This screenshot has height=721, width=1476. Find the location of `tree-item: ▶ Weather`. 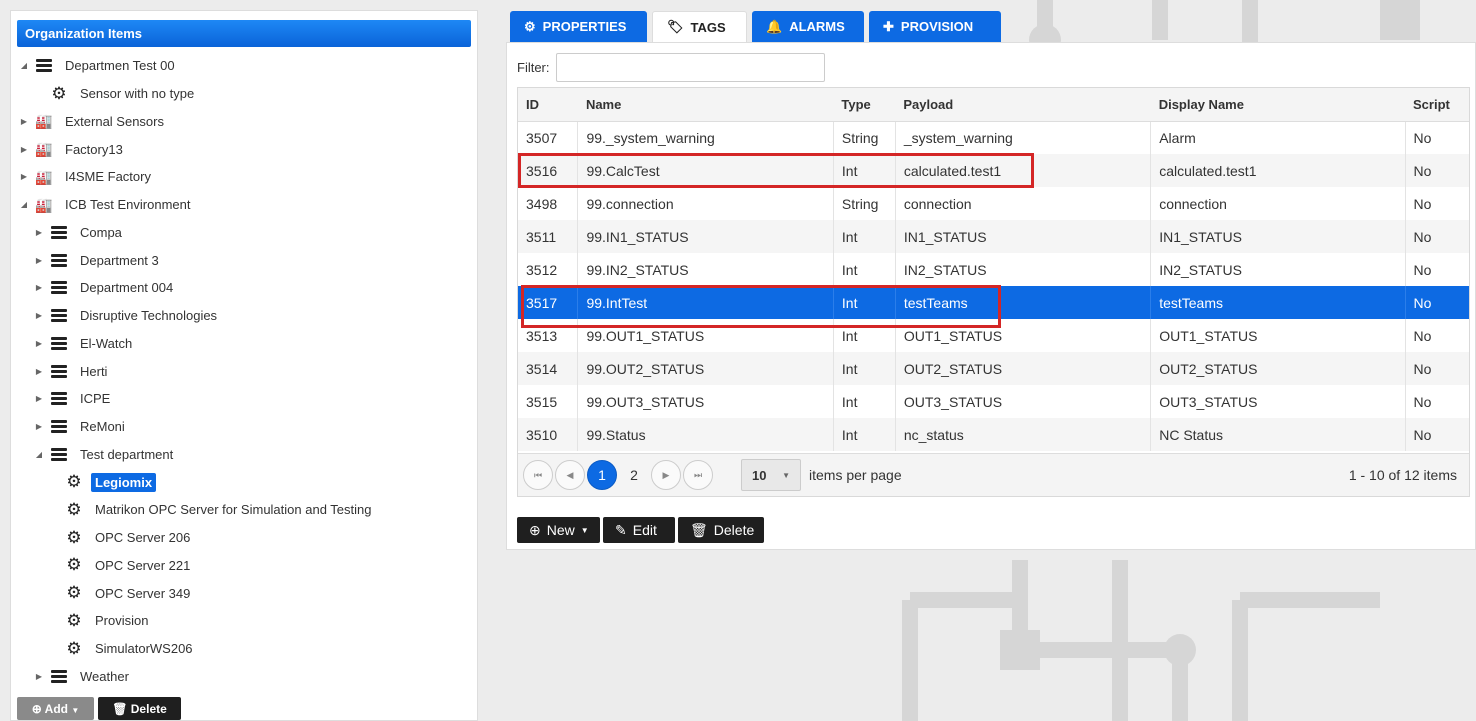

tree-item: ▶ Weather is located at coordinates (241, 677).